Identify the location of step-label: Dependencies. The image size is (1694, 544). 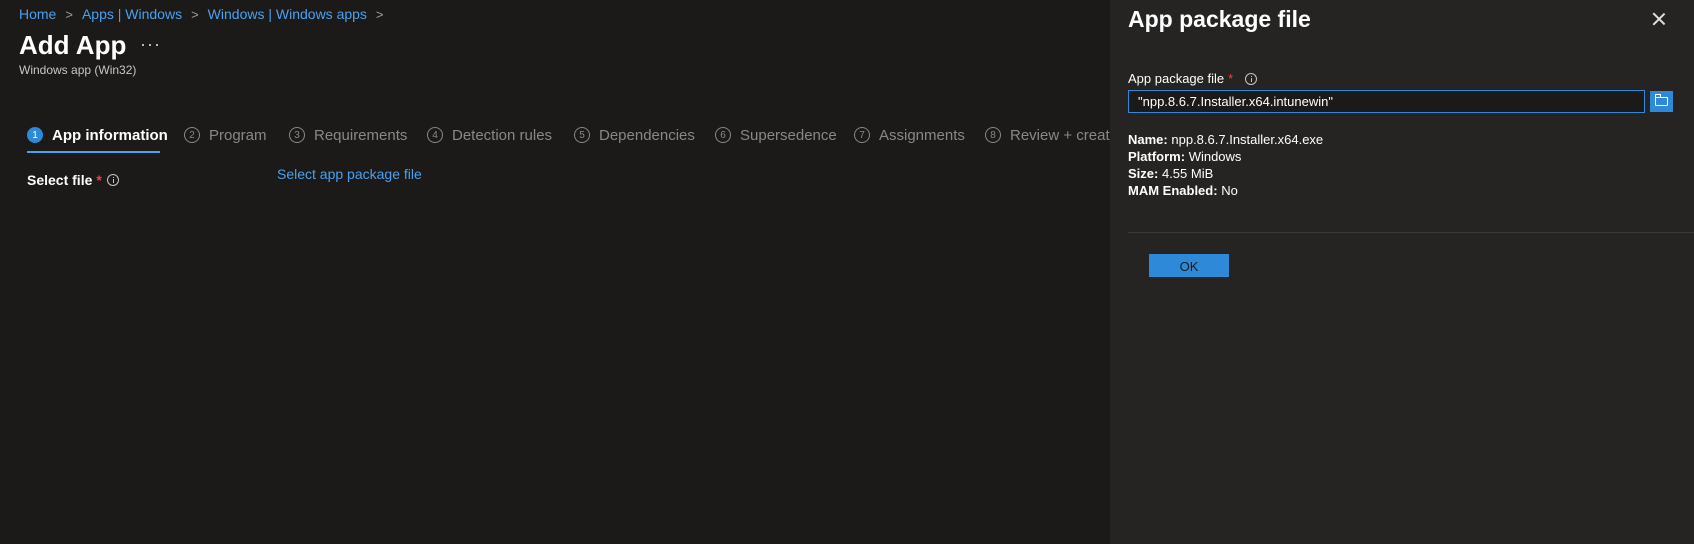
(647, 135).